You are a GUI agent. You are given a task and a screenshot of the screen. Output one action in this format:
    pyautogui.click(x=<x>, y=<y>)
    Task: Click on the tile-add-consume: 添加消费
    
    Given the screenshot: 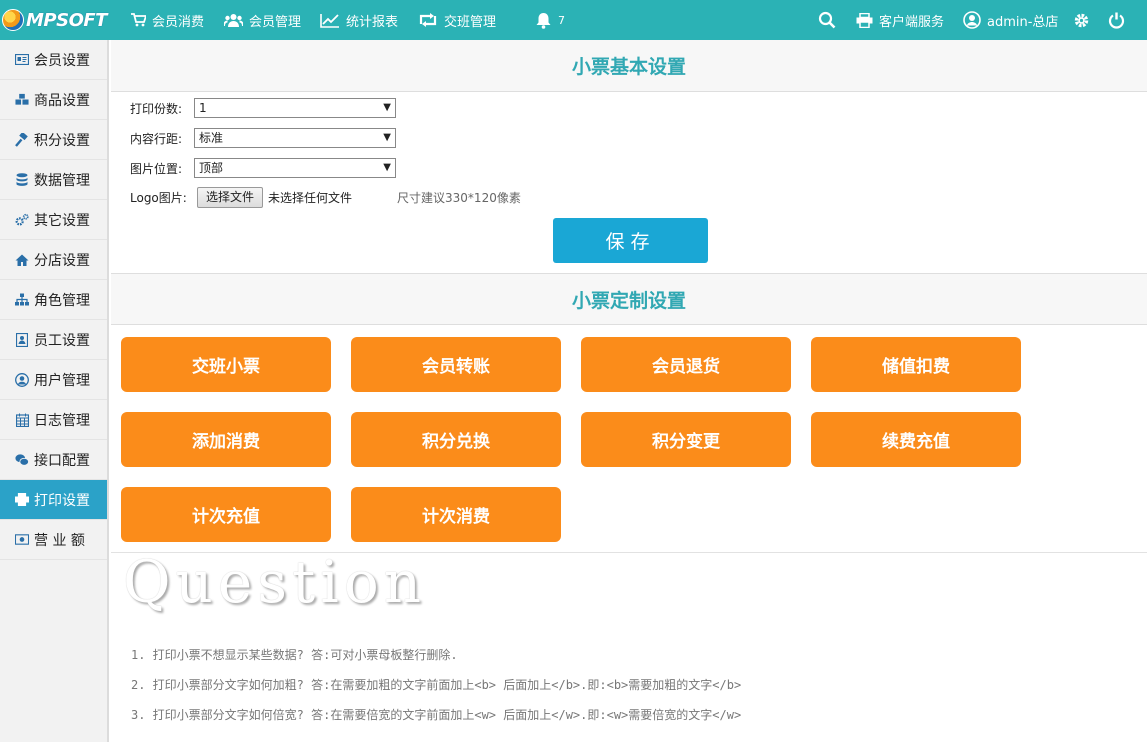 What is the action you would take?
    pyautogui.click(x=226, y=439)
    